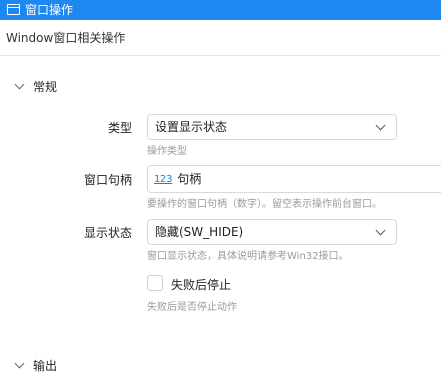 This screenshot has height=377, width=441. I want to click on show-state-hint: 窗口显示状态，具体说明请参考Win32接口。, so click(248, 256).